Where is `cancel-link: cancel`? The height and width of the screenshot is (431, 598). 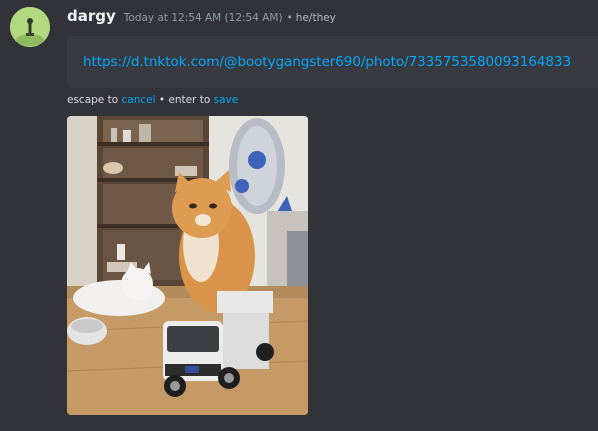 cancel-link: cancel is located at coordinates (138, 100).